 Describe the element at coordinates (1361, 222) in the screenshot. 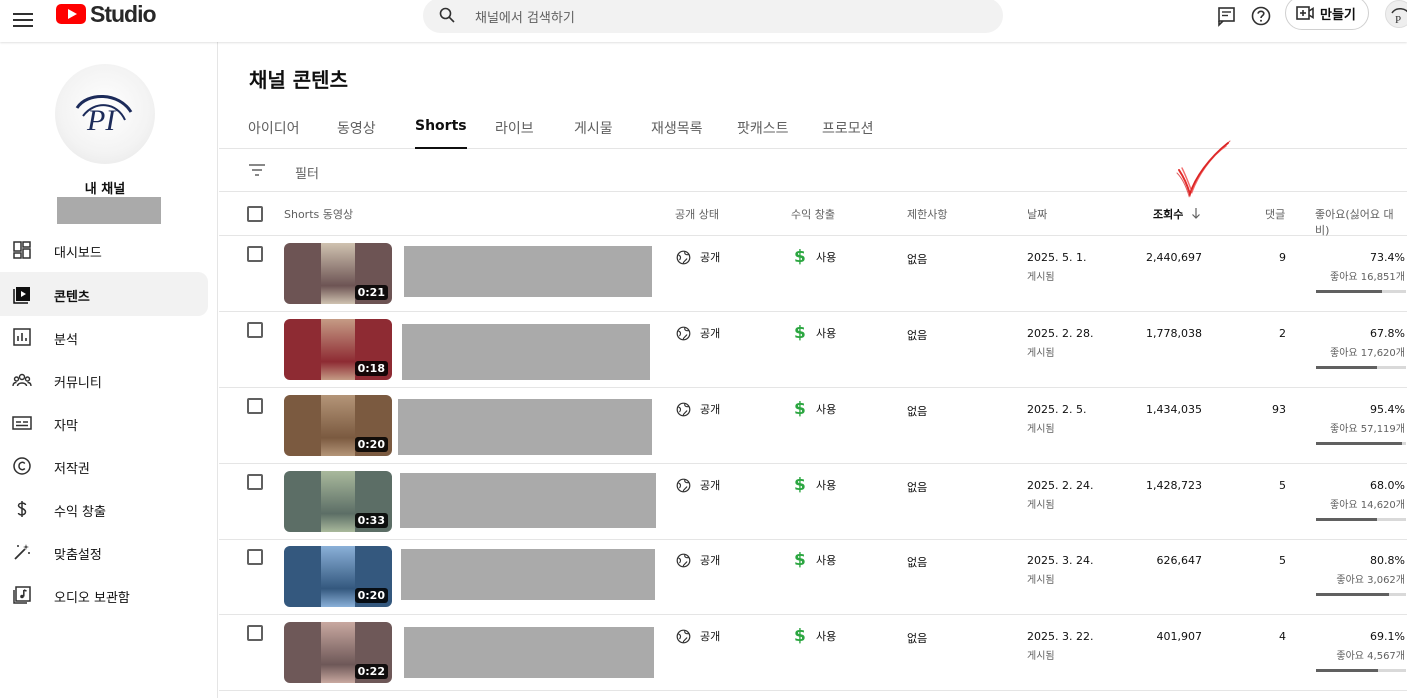

I see `col-likes: 좋아요(싫어요 대비)` at that location.